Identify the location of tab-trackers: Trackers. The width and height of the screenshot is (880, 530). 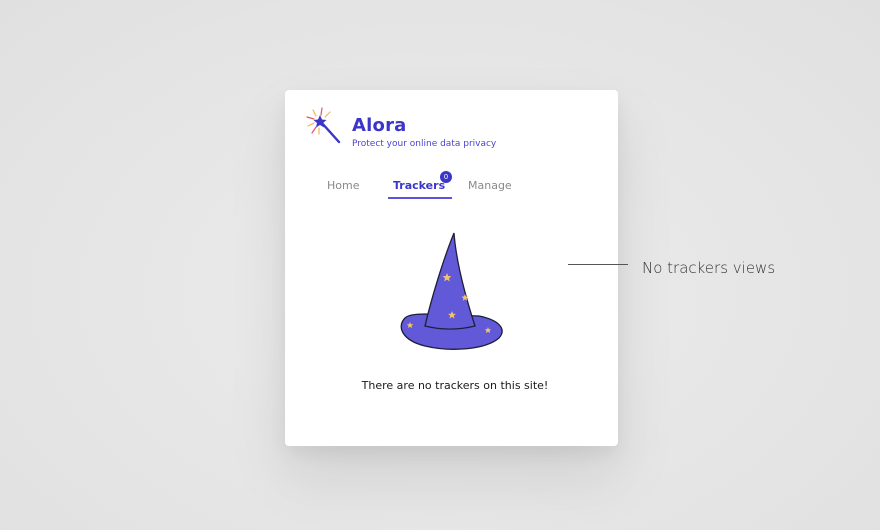
(419, 185).